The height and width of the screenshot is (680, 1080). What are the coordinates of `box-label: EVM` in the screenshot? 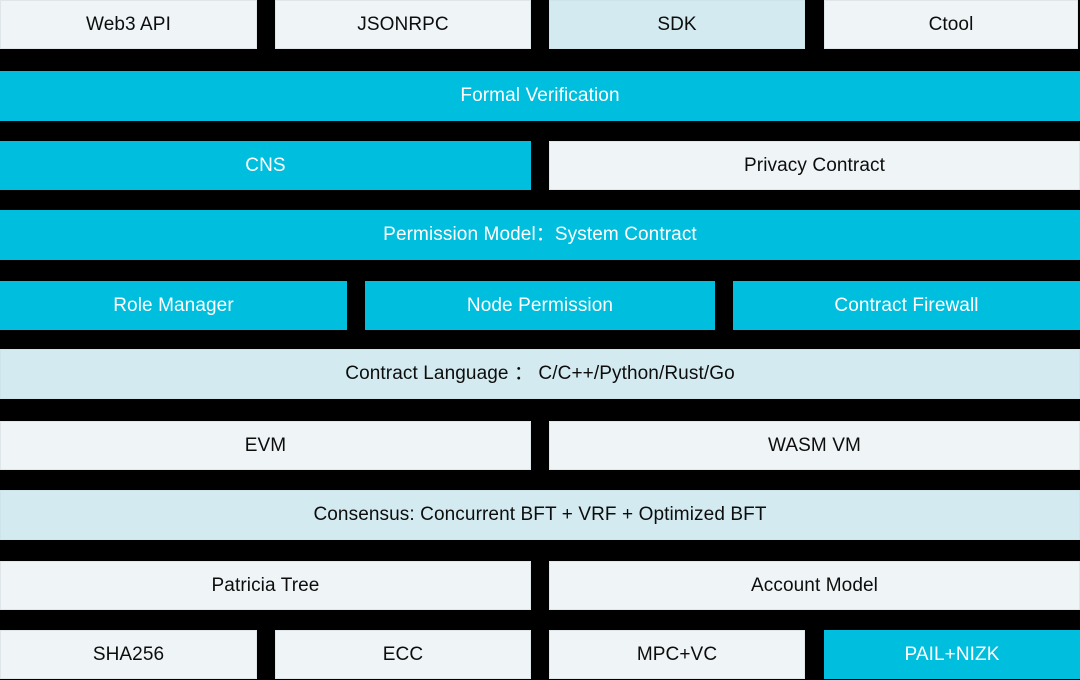 It's located at (265, 445).